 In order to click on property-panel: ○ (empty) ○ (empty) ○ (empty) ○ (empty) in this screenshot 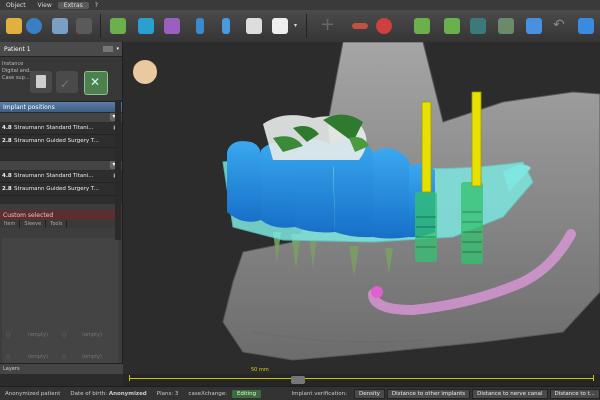, I will do `click(60, 302)`.